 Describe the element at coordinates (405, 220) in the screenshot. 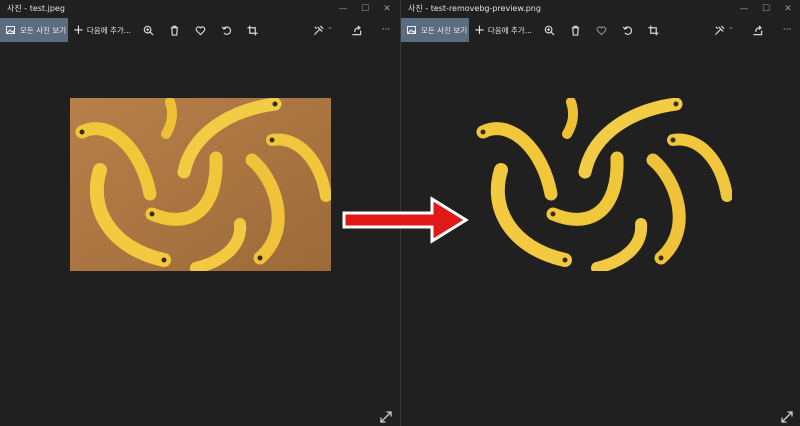

I see `red-arrow-icon` at that location.